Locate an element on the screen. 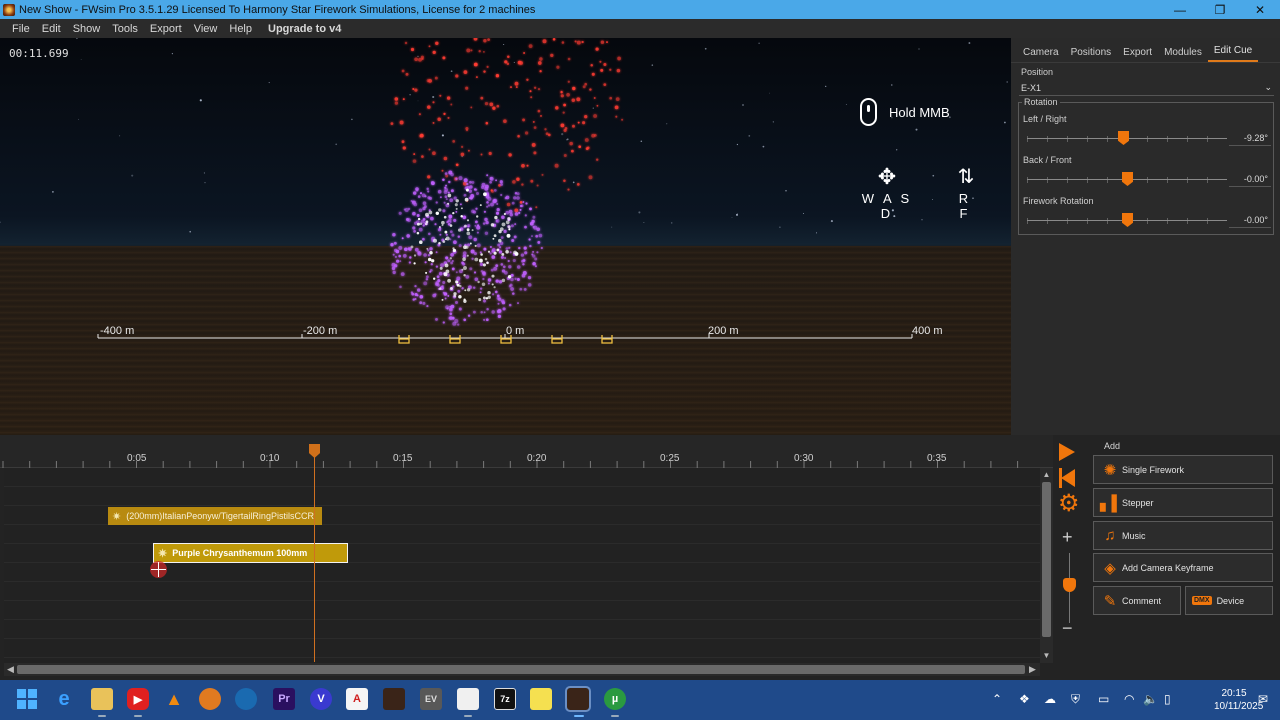 This screenshot has height=720, width=1280. fwsim-app-icon is located at coordinates (394, 699).